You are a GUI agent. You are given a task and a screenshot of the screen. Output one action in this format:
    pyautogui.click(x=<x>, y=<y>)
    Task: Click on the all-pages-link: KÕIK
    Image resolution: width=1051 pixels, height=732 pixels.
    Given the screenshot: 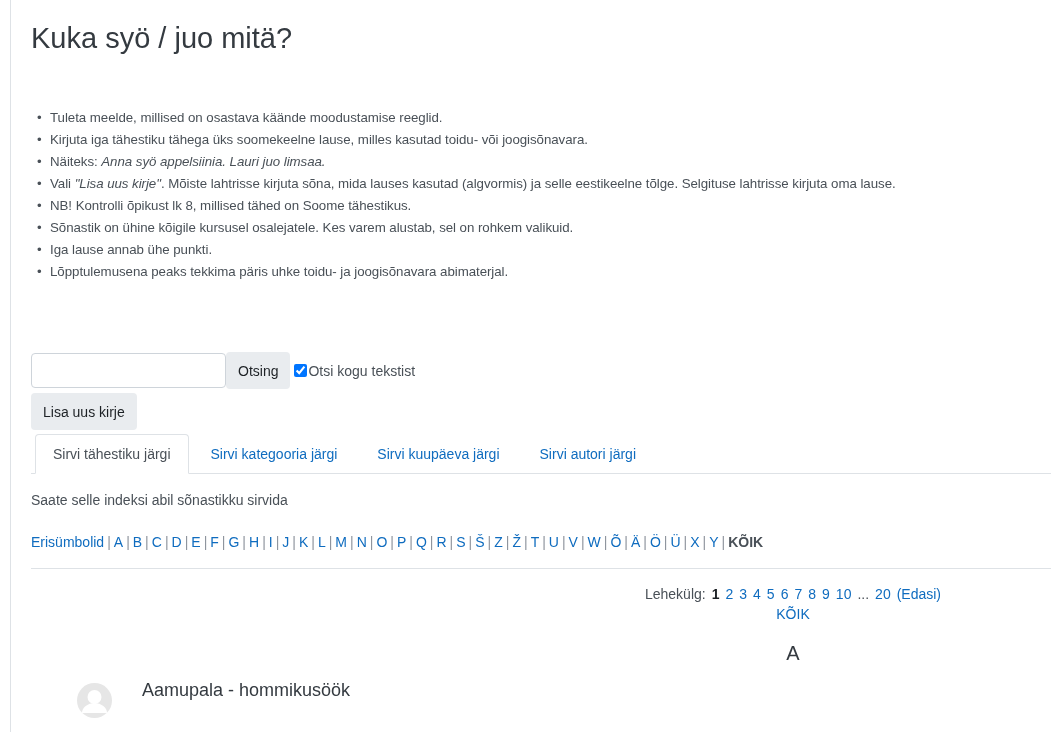 What is the action you would take?
    pyautogui.click(x=793, y=614)
    